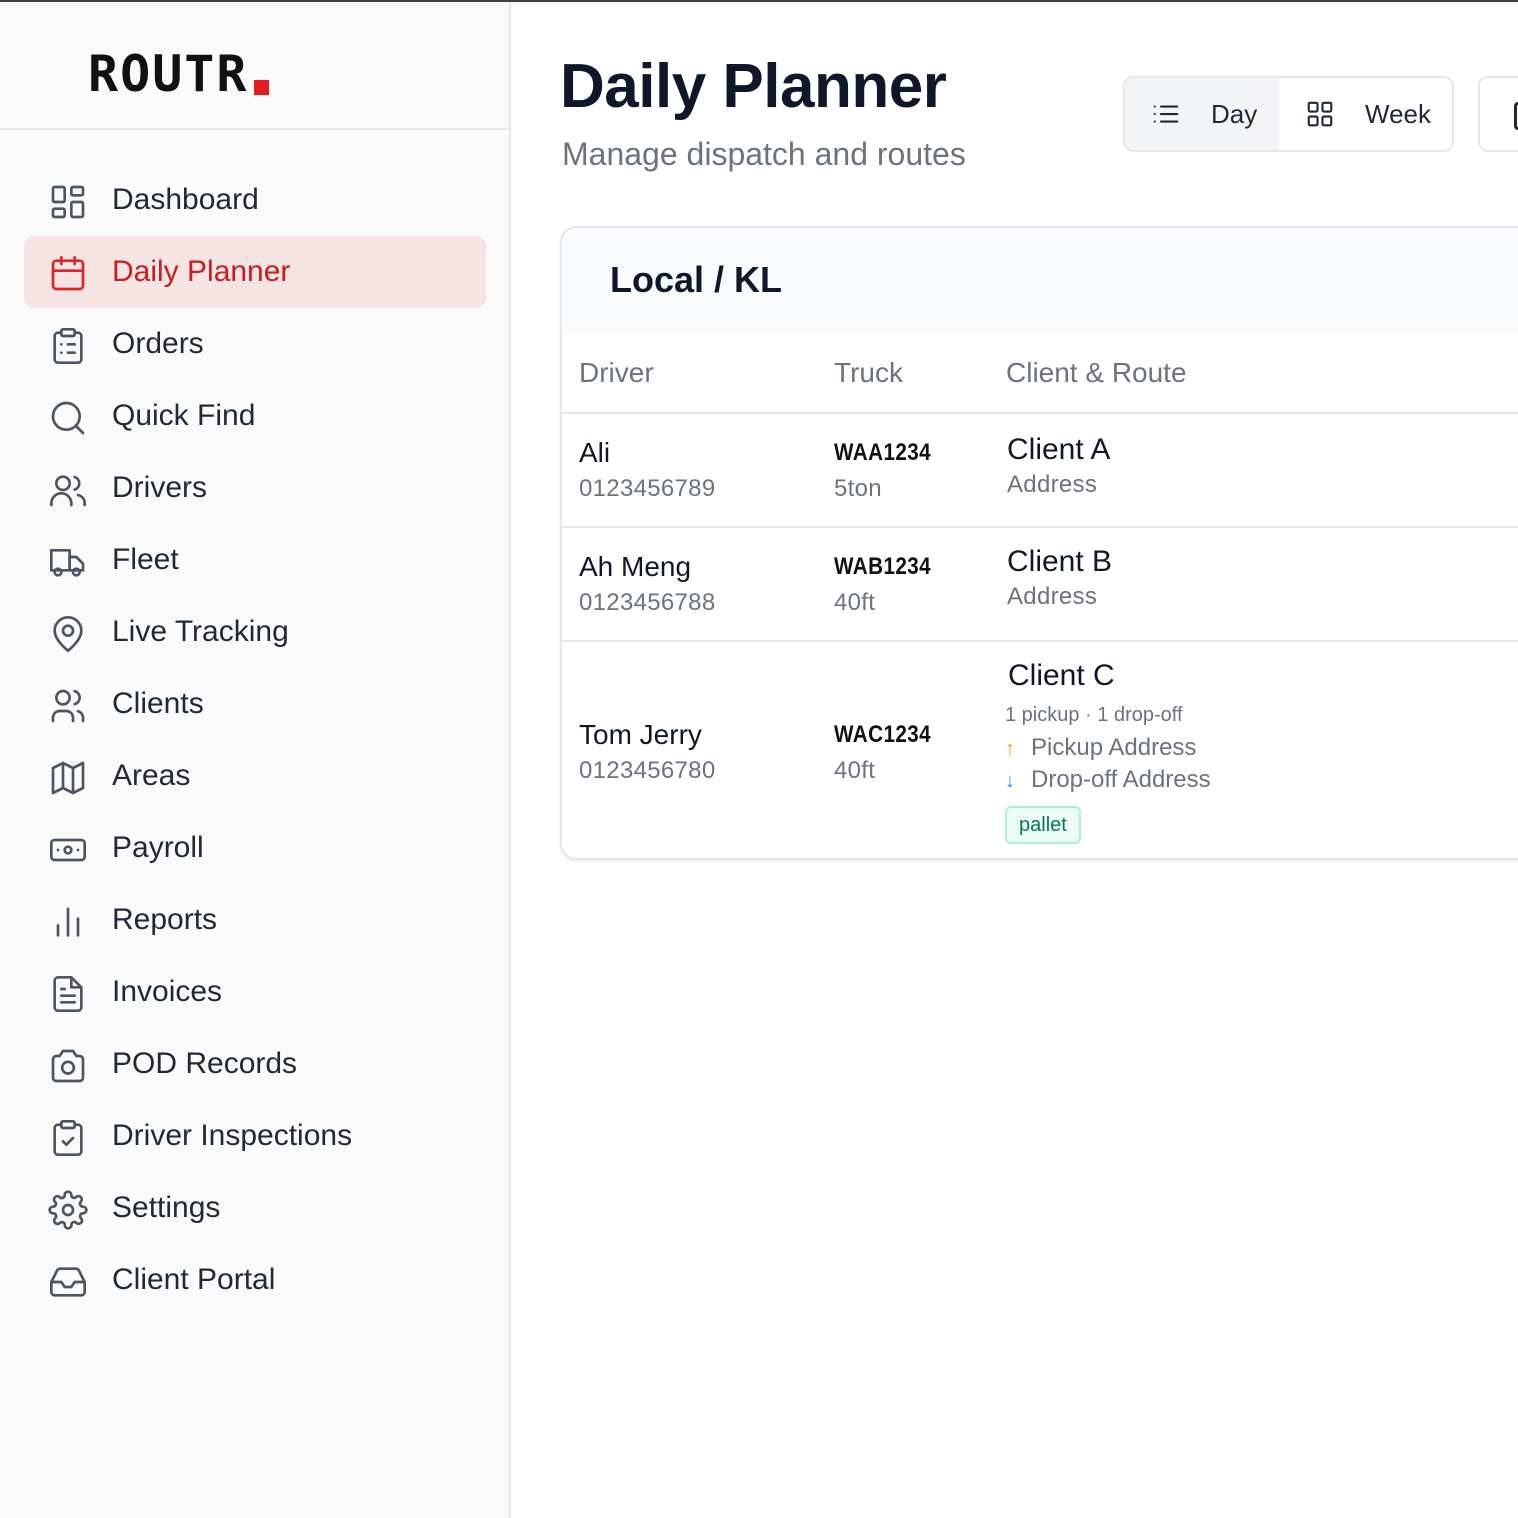 Image resolution: width=1518 pixels, height=1518 pixels. What do you see at coordinates (616, 372) in the screenshot?
I see `column-header-driver: Driver` at bounding box center [616, 372].